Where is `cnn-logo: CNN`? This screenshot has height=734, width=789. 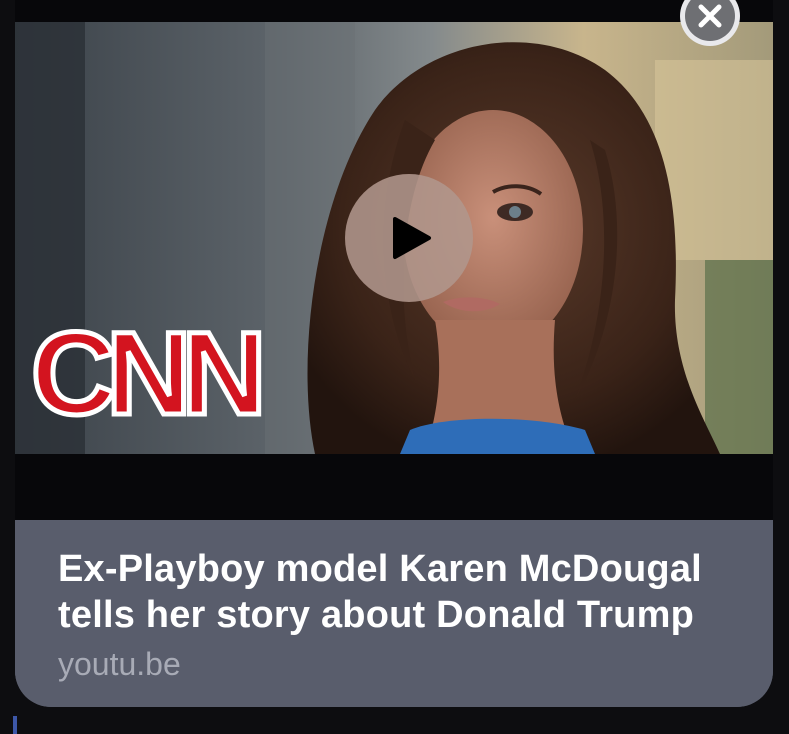
cnn-logo: CNN is located at coordinates (150, 374).